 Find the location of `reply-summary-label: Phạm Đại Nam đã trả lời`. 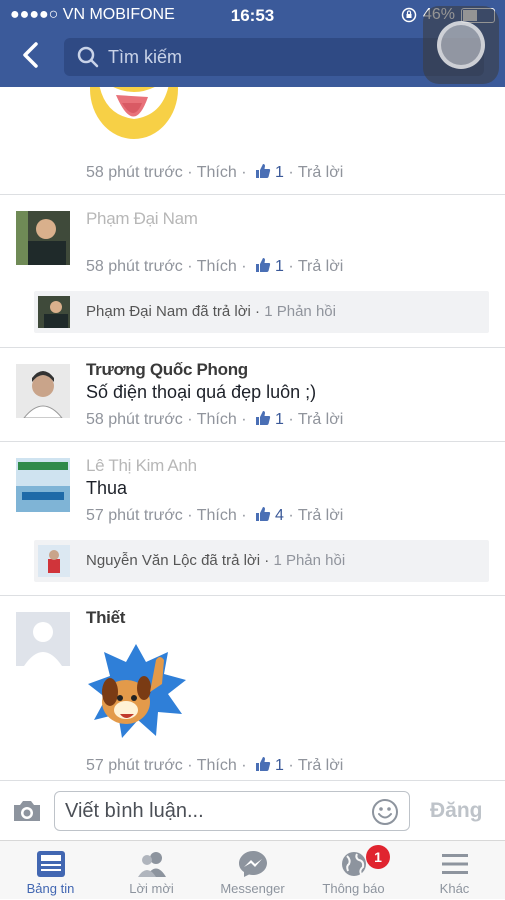

reply-summary-label: Phạm Đại Nam đã trả lời is located at coordinates (168, 311).